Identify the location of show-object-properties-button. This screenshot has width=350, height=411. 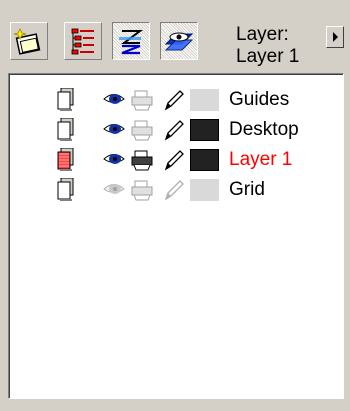
(131, 41).